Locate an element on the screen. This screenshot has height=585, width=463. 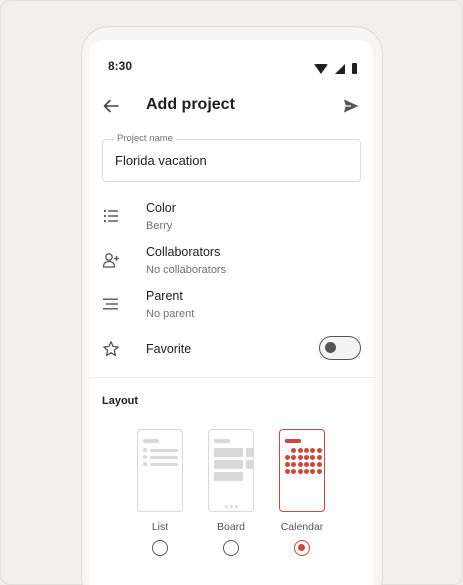
project-name-label: Project name is located at coordinates (145, 138).